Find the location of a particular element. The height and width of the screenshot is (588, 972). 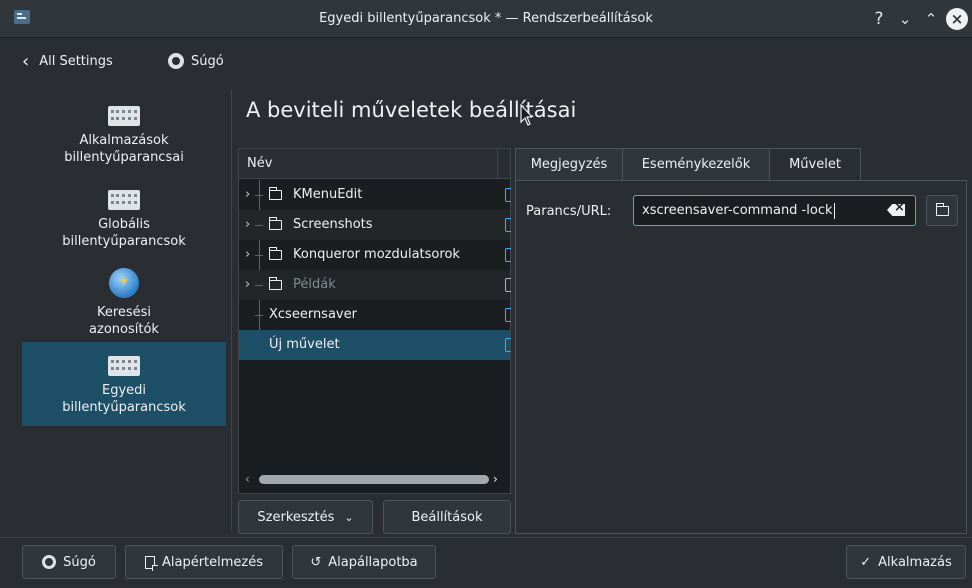

sidebar-item-search-keywords: Keresési azonosítók is located at coordinates (124, 303).